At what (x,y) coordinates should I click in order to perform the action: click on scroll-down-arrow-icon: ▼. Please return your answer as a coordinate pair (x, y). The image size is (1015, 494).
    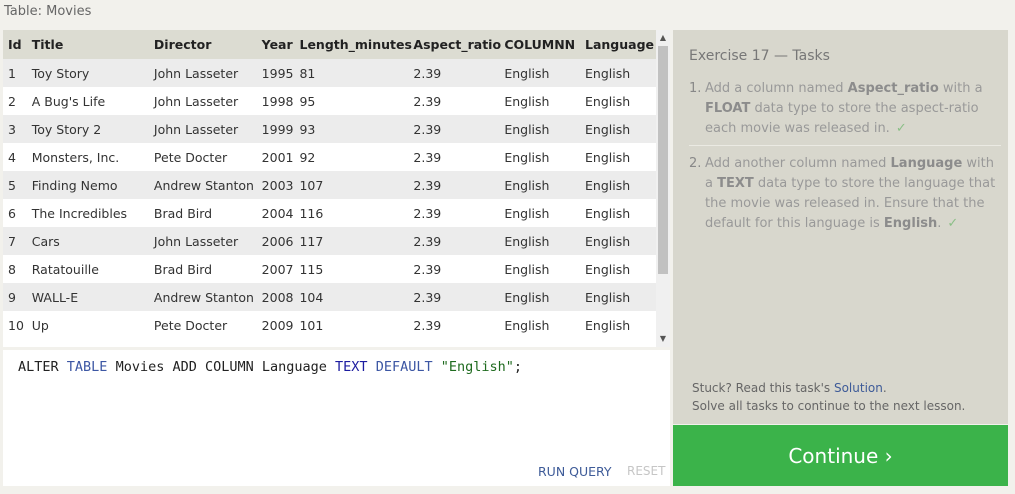
    Looking at the image, I should click on (663, 339).